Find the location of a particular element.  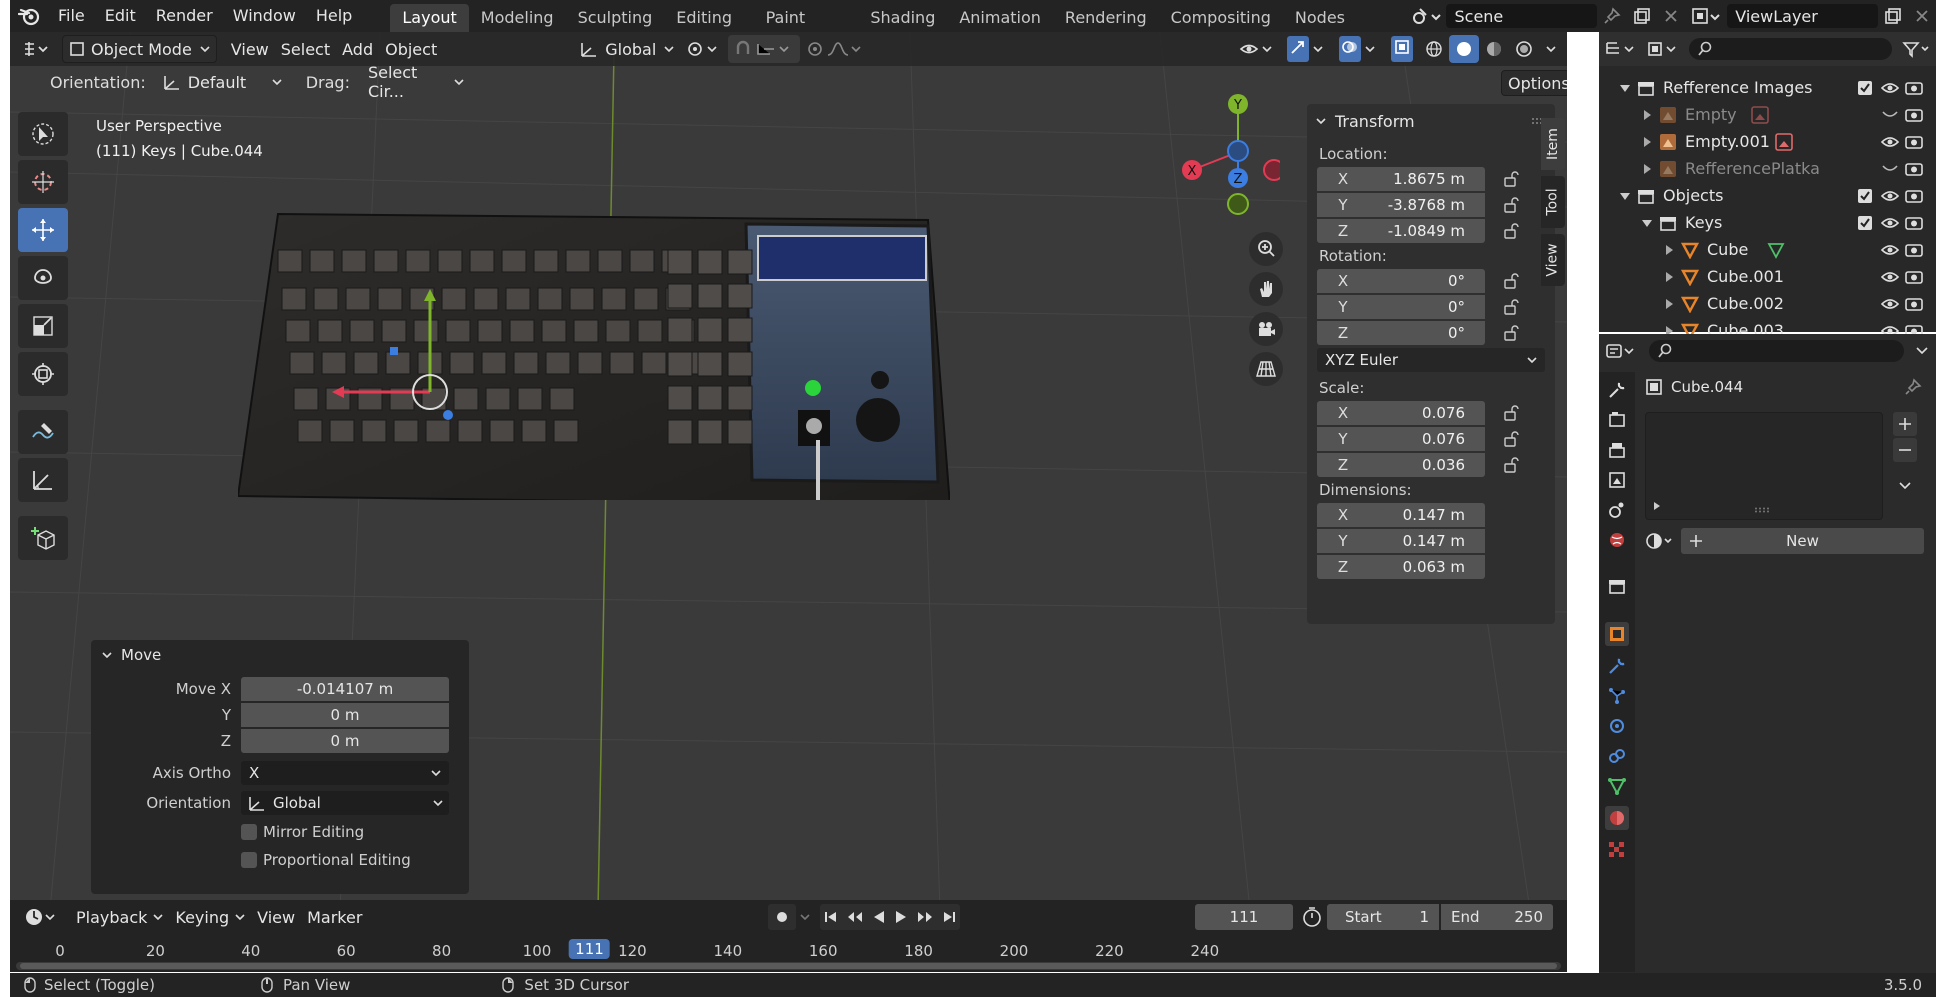

image-data-icon is located at coordinates (1760, 114).